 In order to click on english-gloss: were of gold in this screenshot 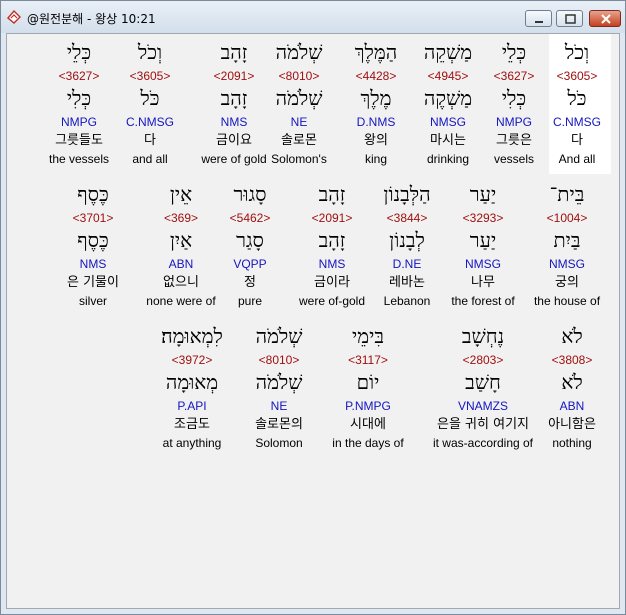, I will do `click(234, 159)`.